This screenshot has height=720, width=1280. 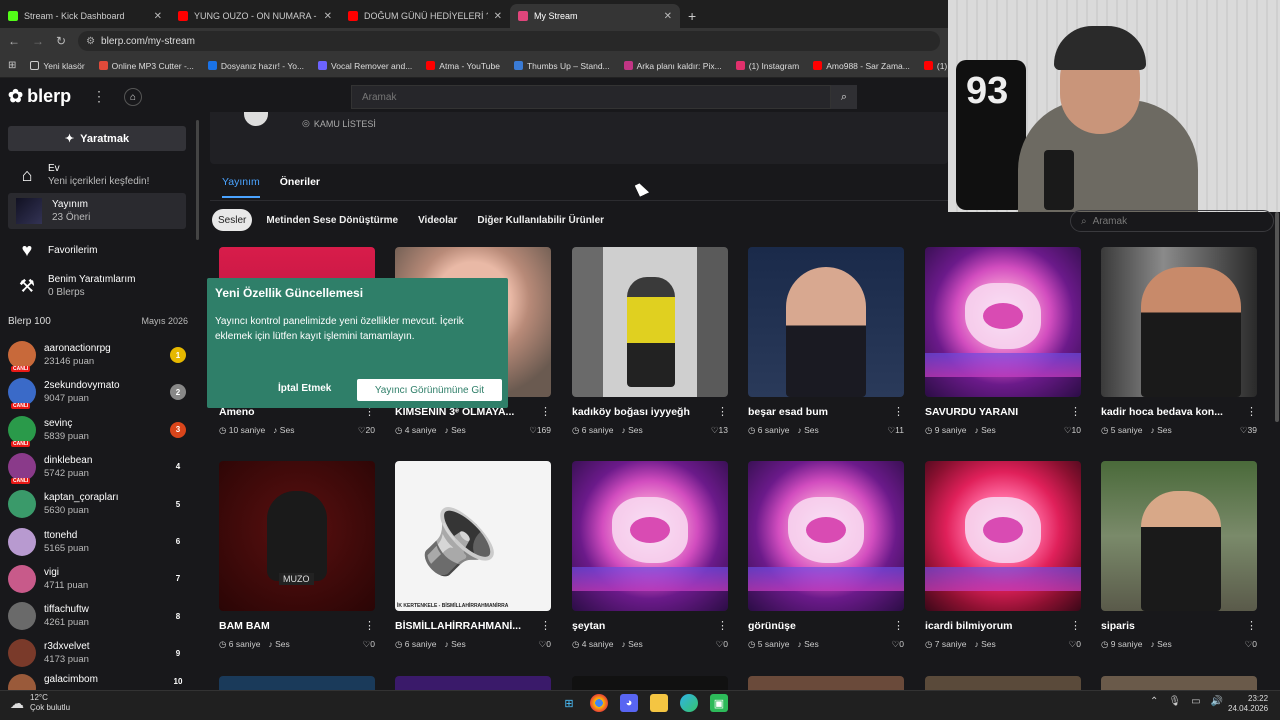 What do you see at coordinates (97, 250) in the screenshot?
I see `sidebar-item-3: ♥ Favorilerim` at bounding box center [97, 250].